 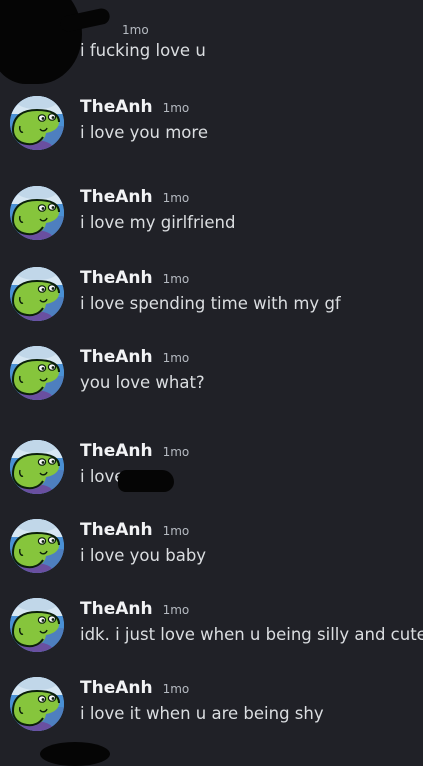 What do you see at coordinates (202, 713) in the screenshot?
I see `message-text: i love it when u are being shy` at bounding box center [202, 713].